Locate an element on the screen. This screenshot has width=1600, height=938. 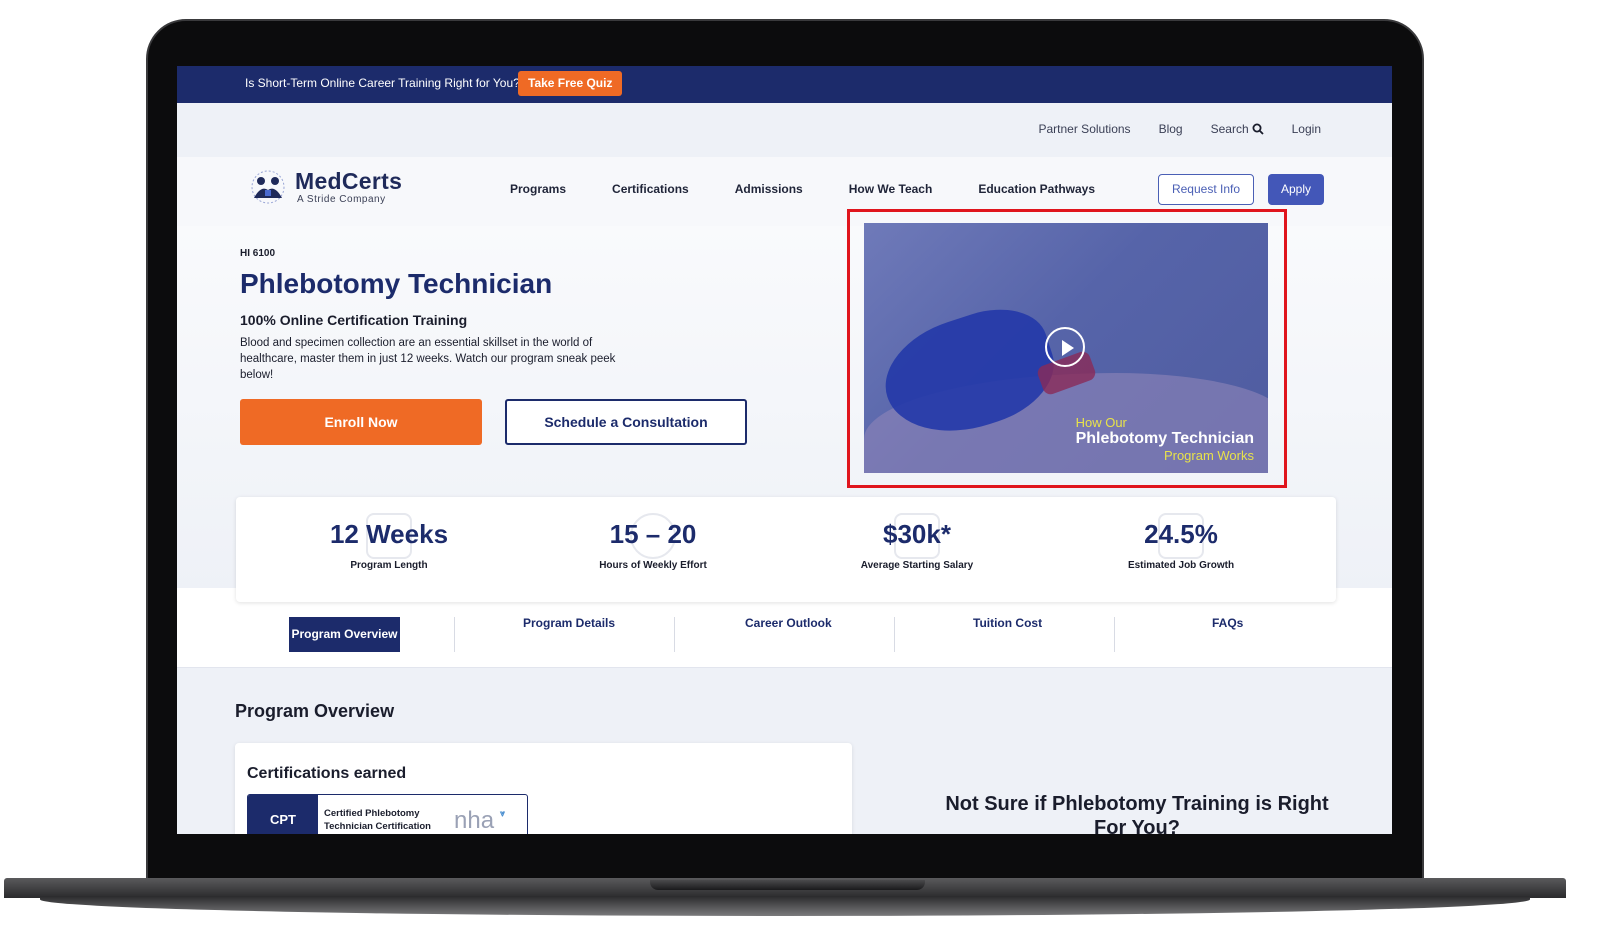
apply-button: Apply is located at coordinates (1296, 189).